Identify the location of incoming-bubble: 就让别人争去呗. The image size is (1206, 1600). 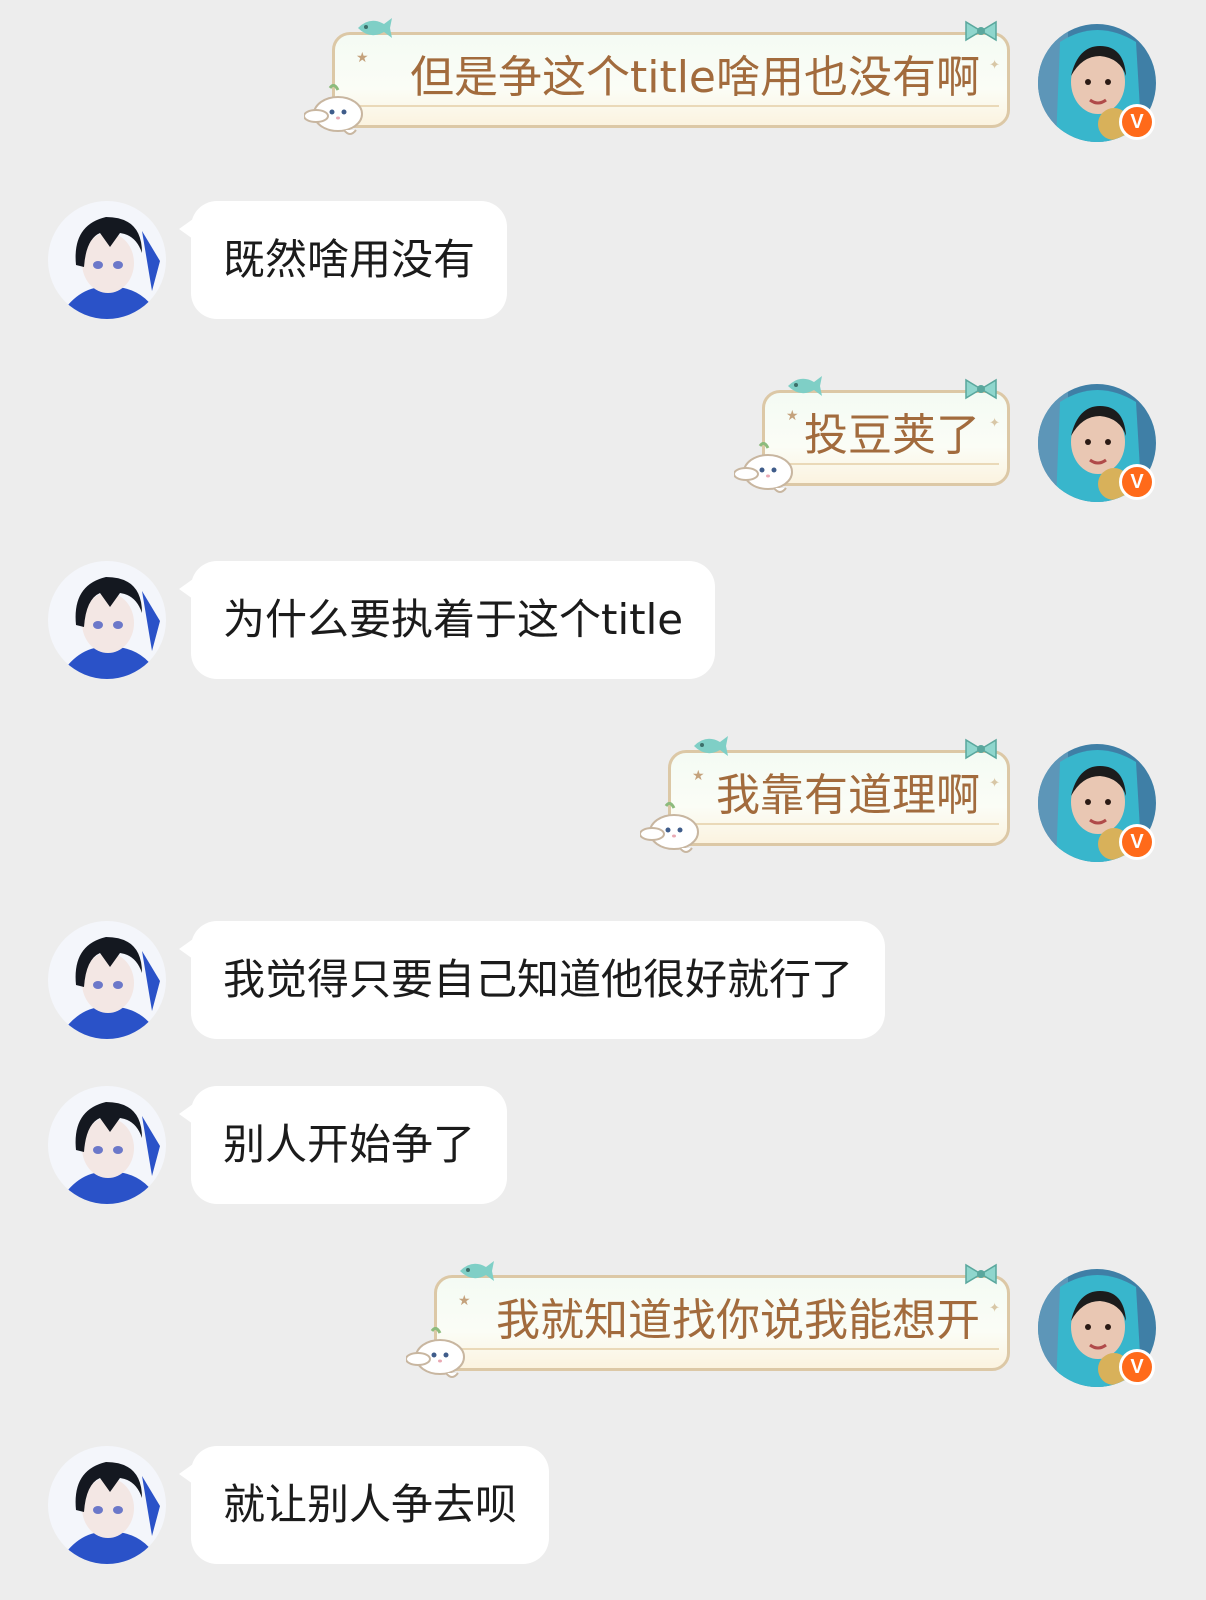
(364, 1505).